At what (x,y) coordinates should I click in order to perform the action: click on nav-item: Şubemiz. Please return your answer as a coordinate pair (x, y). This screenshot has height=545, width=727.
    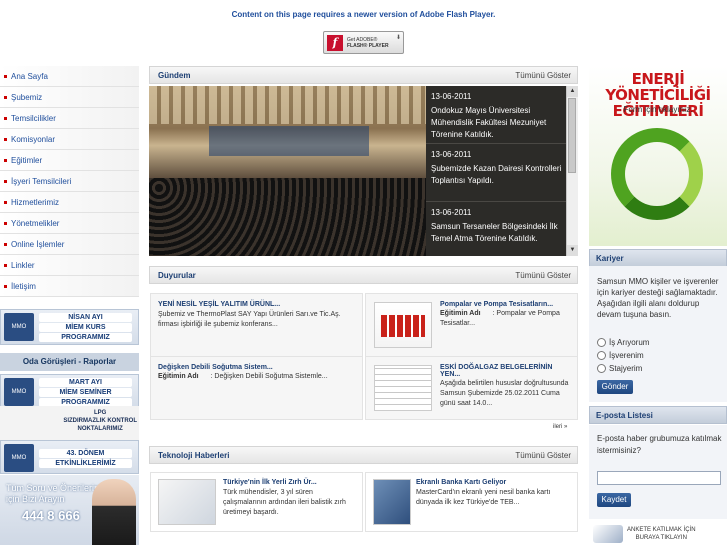
    Looking at the image, I should click on (69, 97).